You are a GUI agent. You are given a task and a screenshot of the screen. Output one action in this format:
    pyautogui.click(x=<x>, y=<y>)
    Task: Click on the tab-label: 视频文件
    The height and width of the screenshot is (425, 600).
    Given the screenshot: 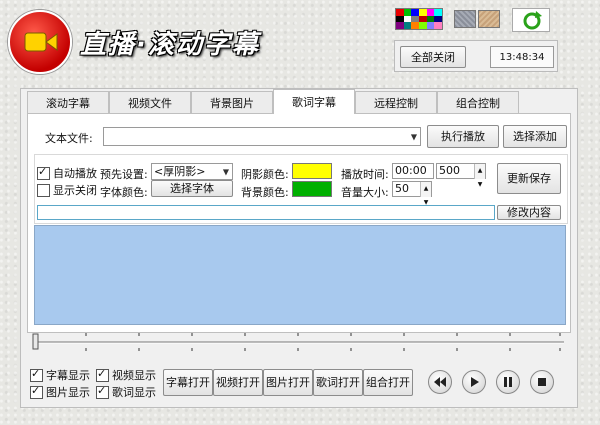 What is the action you would take?
    pyautogui.click(x=150, y=103)
    